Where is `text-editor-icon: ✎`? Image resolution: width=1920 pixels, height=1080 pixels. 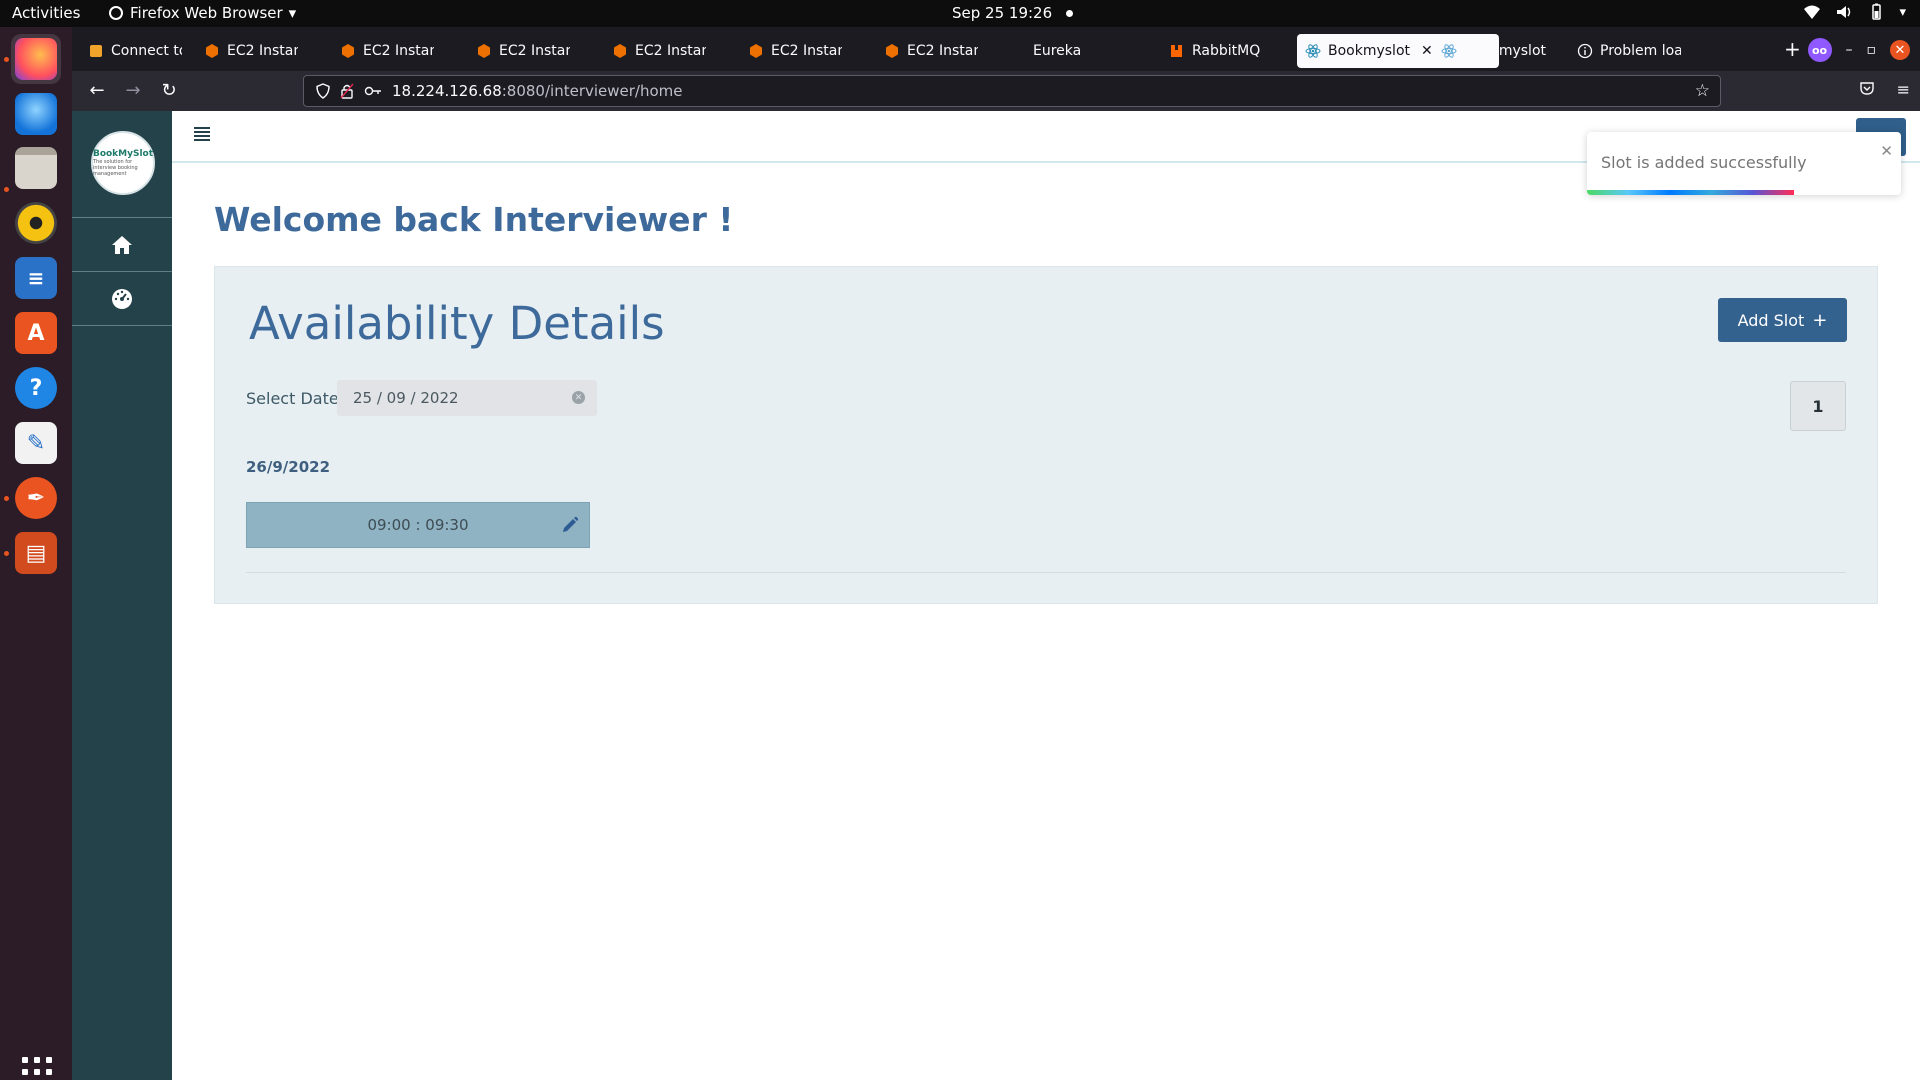 text-editor-icon: ✎ is located at coordinates (36, 443).